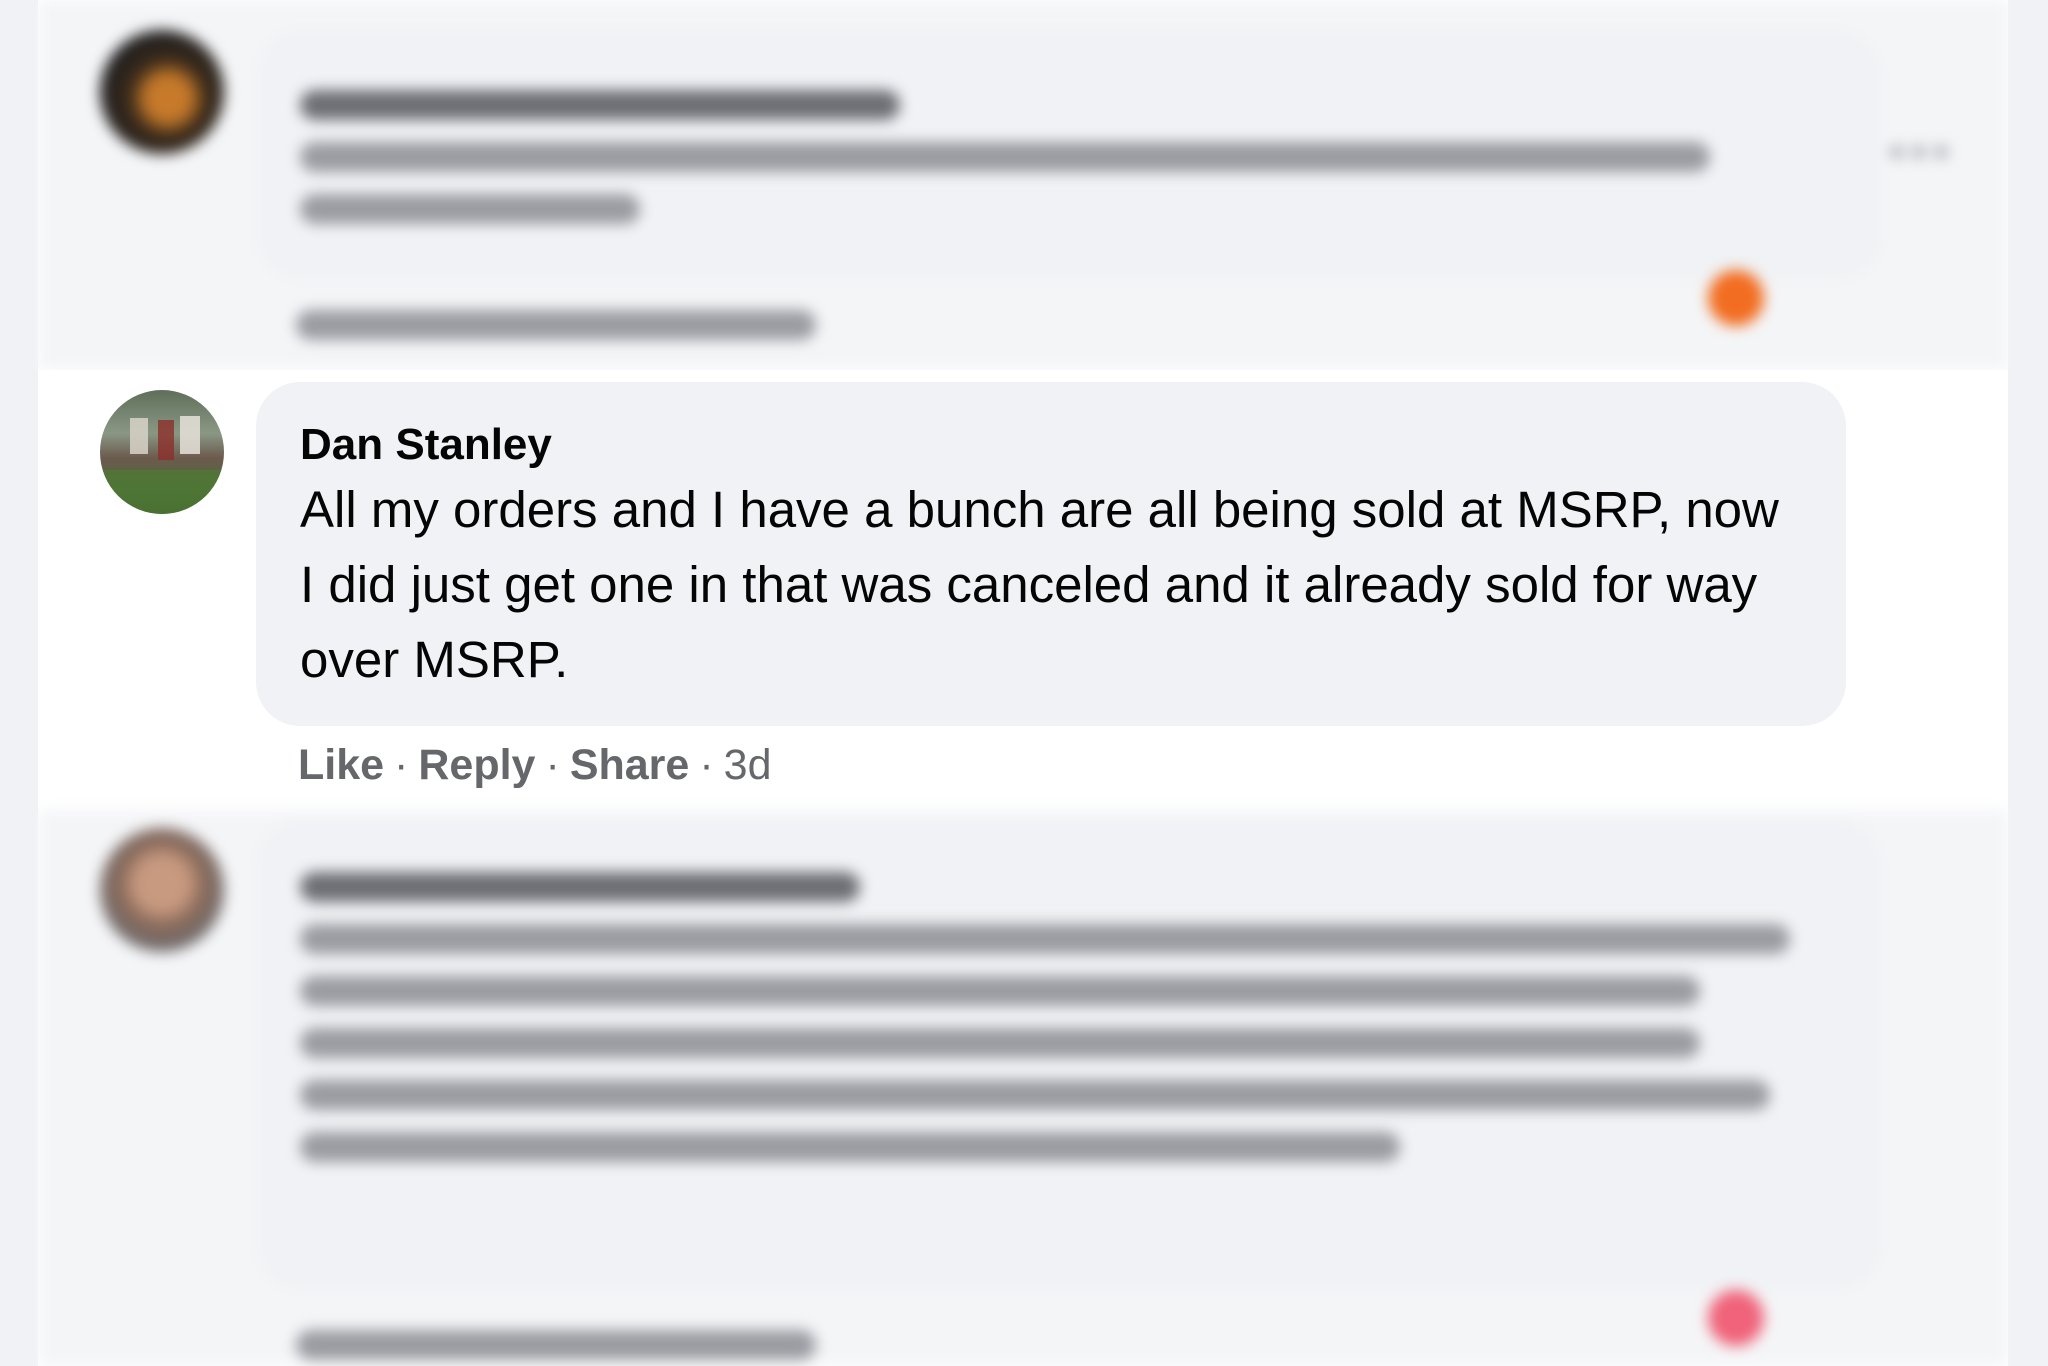 This screenshot has height=1366, width=2048. I want to click on avatar-photo, so click(162, 465).